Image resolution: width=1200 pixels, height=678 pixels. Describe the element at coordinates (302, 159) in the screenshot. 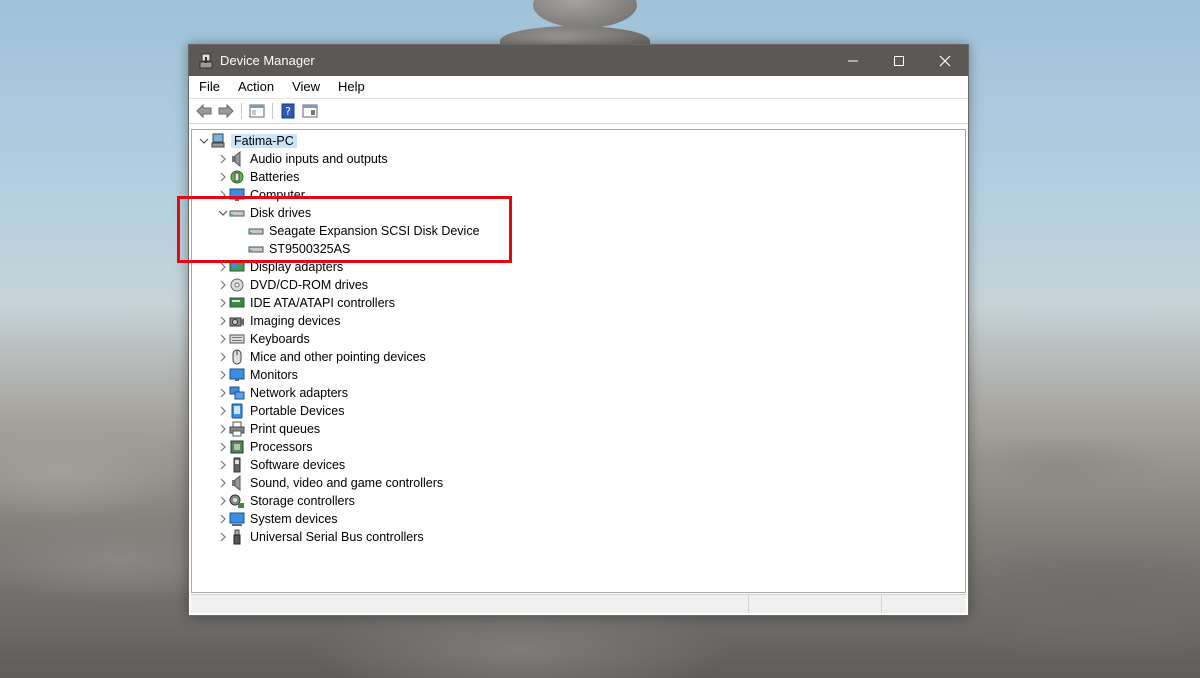

I see `tree-category-item: Audio inputs and outputs` at that location.